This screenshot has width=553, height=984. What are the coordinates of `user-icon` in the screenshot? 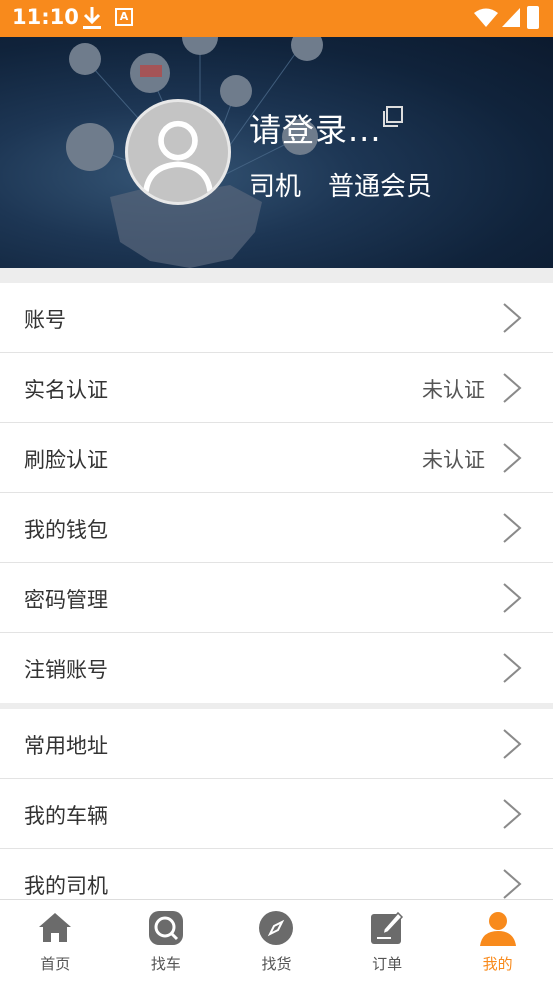 It's located at (497, 929).